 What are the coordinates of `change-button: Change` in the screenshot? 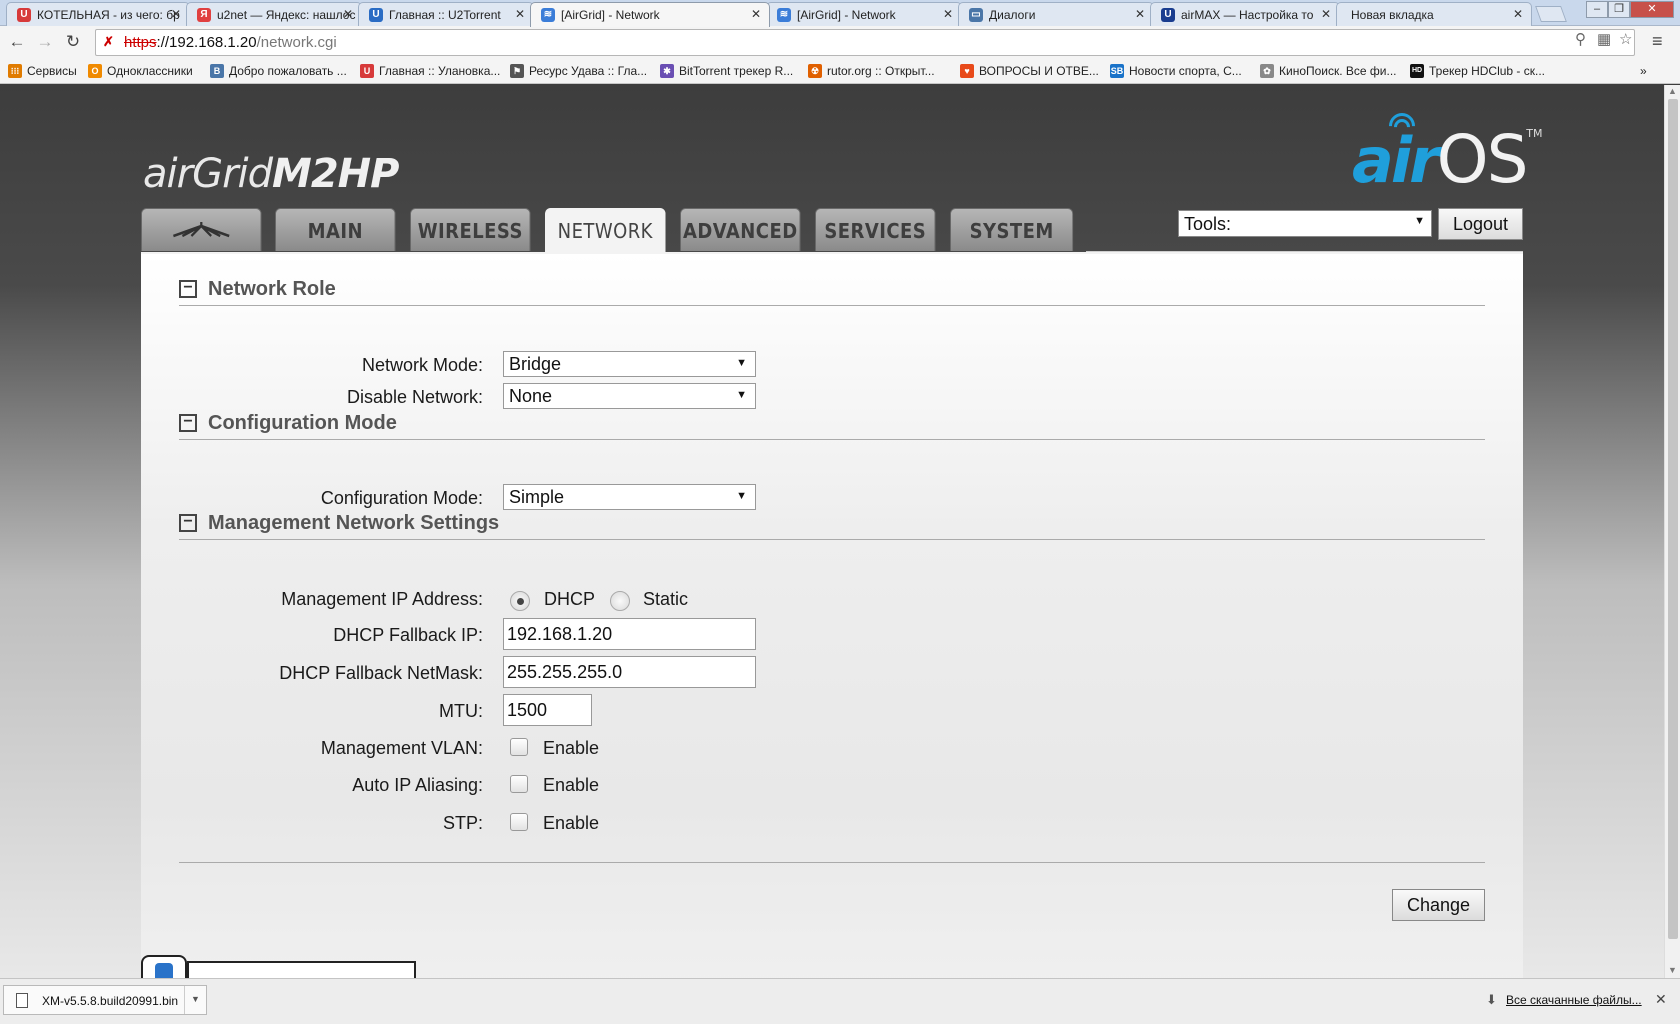 It's located at (1438, 905).